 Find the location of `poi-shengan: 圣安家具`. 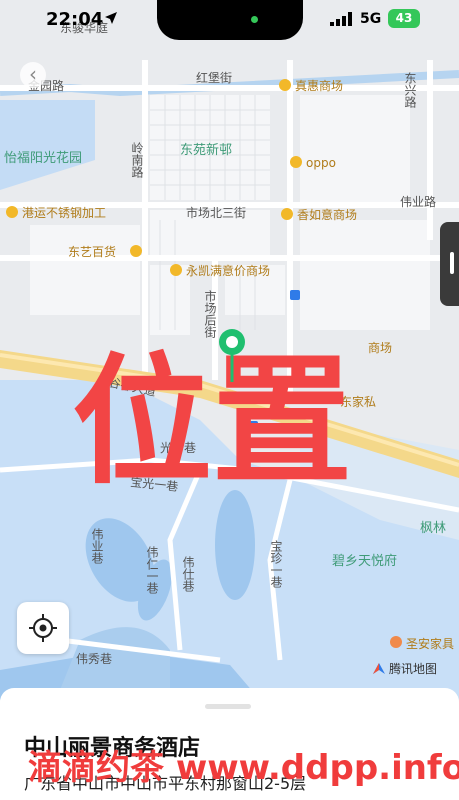

poi-shengan: 圣安家具 is located at coordinates (430, 643).